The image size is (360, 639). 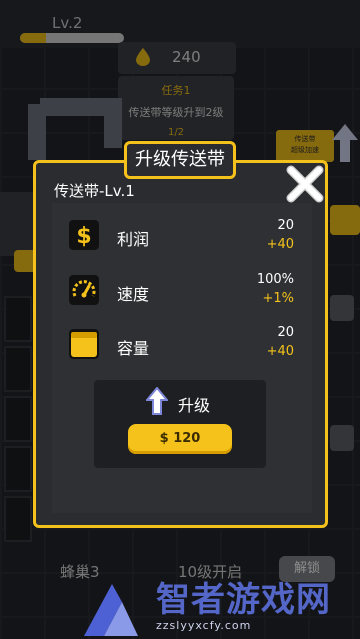 What do you see at coordinates (133, 294) in the screenshot?
I see `stat-name-speed: 速度` at bounding box center [133, 294].